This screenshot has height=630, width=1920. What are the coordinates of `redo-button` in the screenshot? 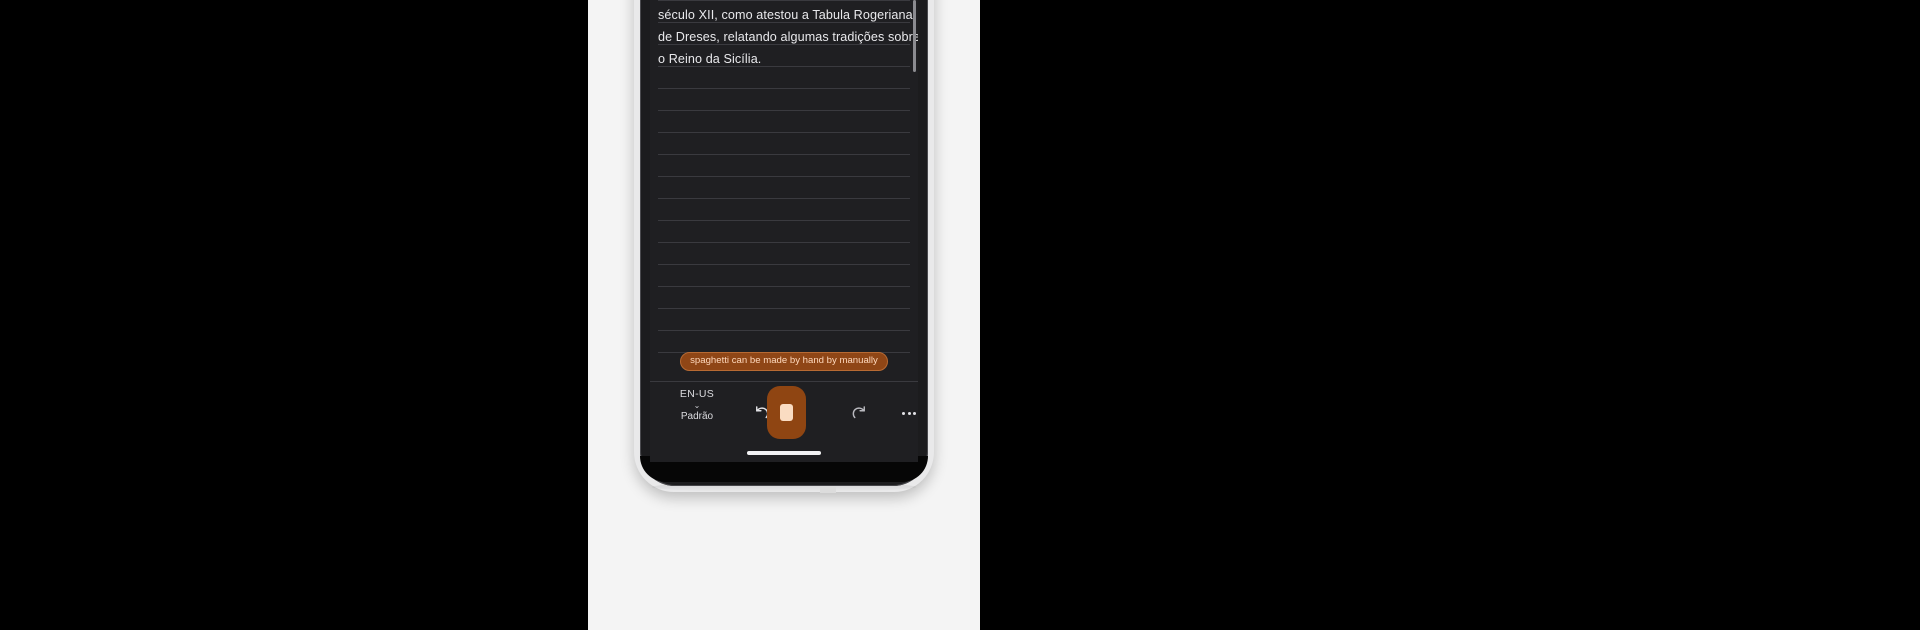 It's located at (859, 413).